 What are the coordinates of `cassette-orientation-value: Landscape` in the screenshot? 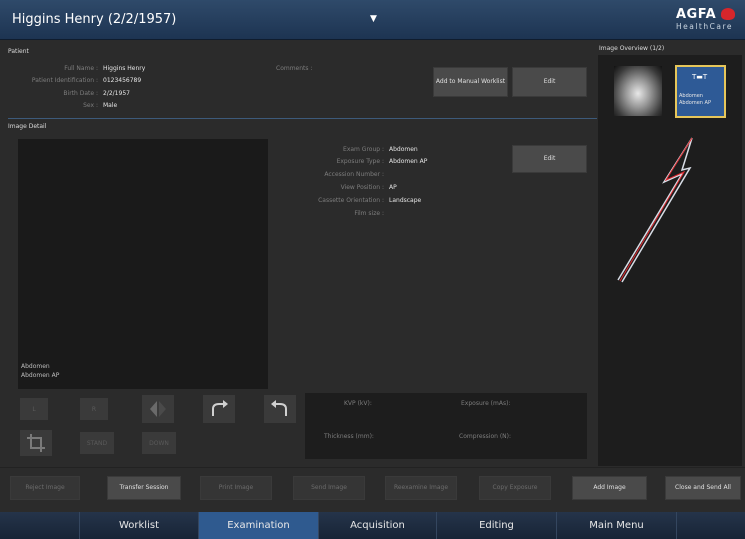 It's located at (405, 200).